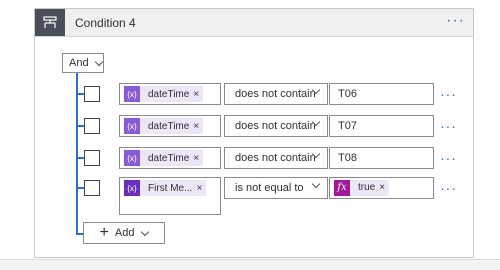 The image size is (500, 270). What do you see at coordinates (77, 153) in the screenshot?
I see `group-connector-line` at bounding box center [77, 153].